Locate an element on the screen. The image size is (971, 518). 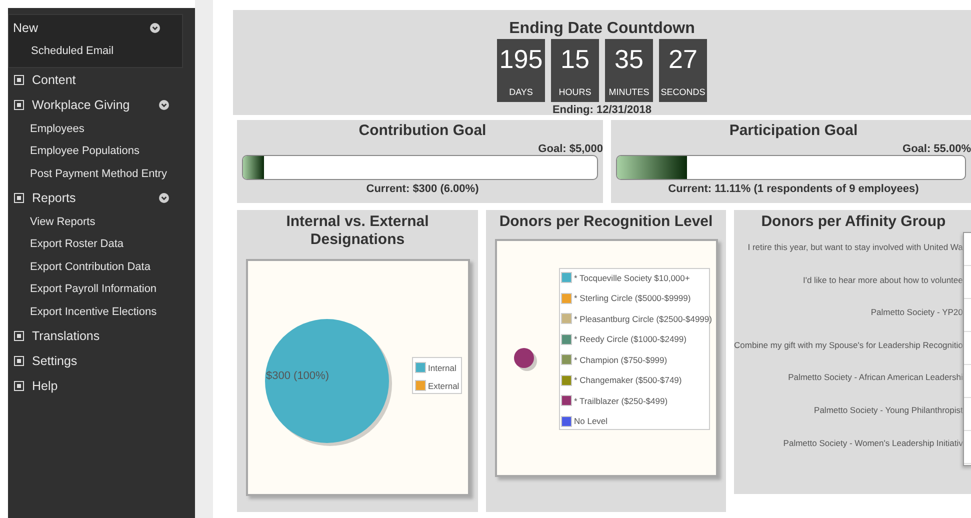
legend-label: * Champion ($750-$999) is located at coordinates (621, 359).